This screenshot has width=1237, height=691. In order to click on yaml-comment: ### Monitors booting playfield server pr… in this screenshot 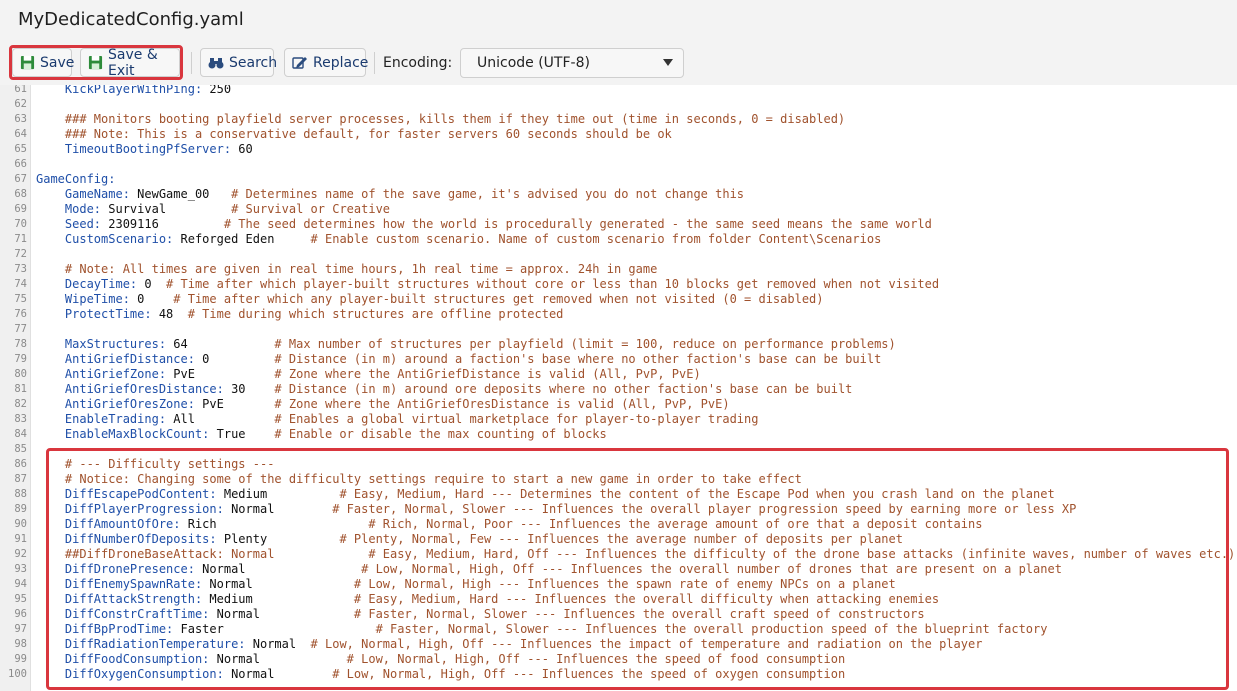, I will do `click(441, 119)`.